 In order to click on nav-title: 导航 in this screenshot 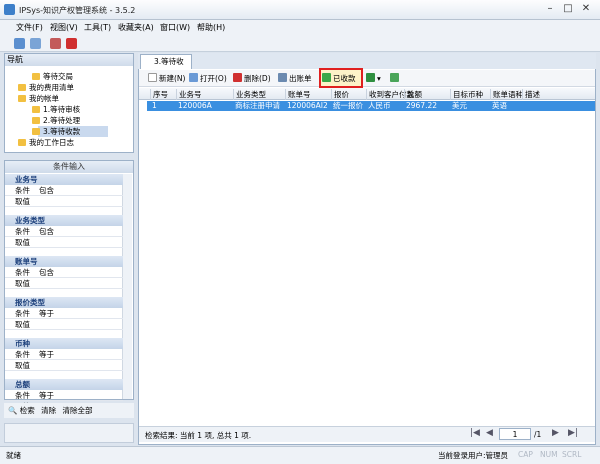, I will do `click(69, 60)`.